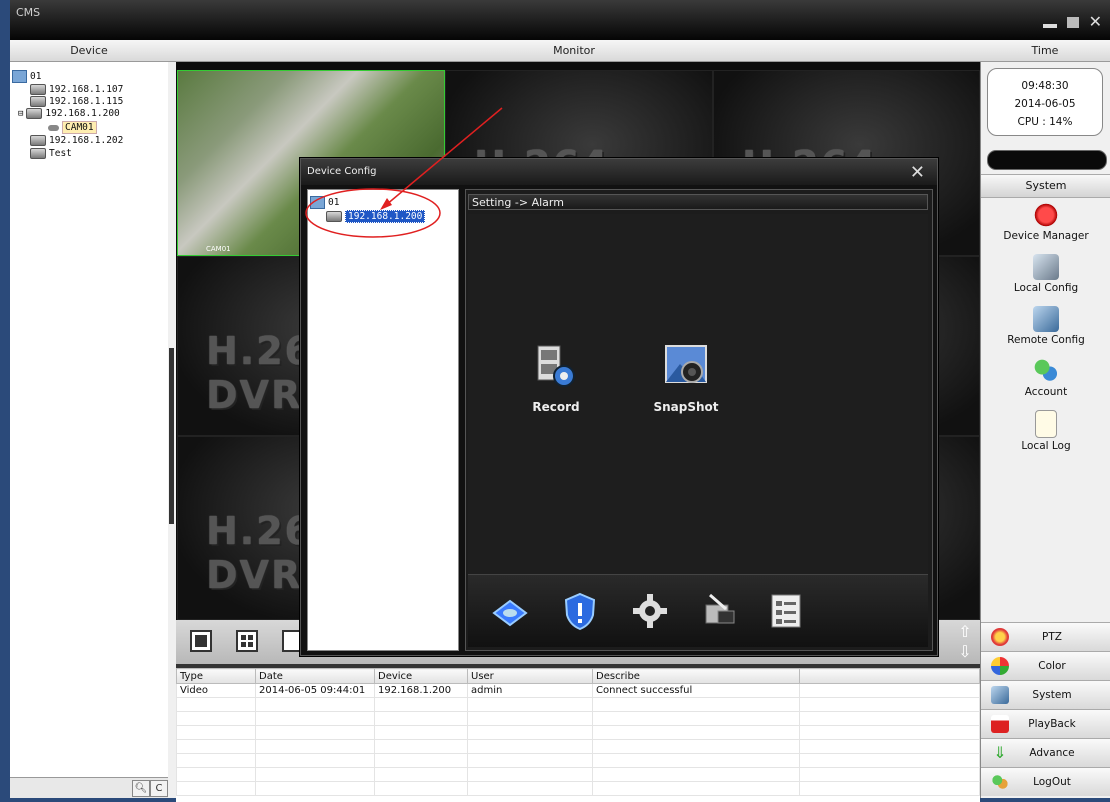 The height and width of the screenshot is (802, 1110). I want to click on info-list-icon, so click(786, 611).